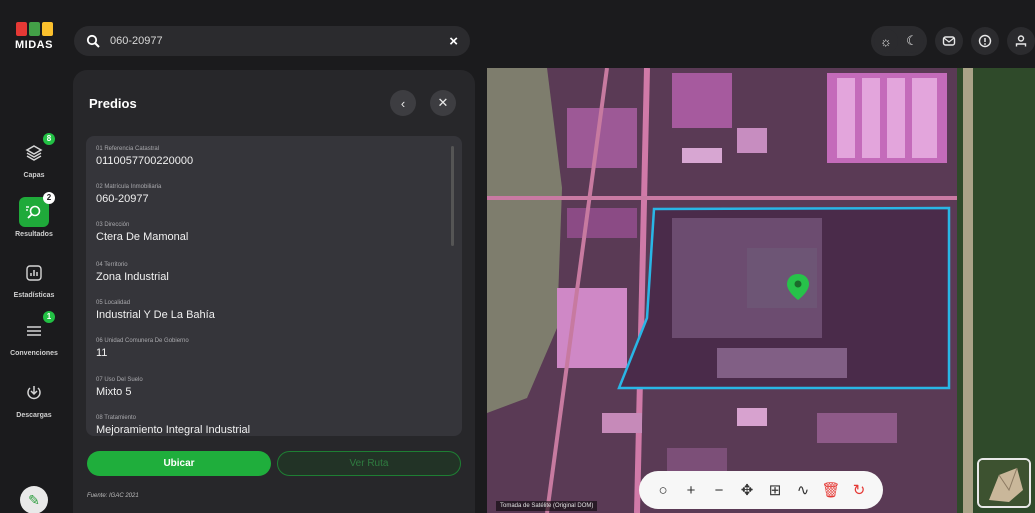  I want to click on sidebar-item-label: Estadísticas, so click(34, 295).